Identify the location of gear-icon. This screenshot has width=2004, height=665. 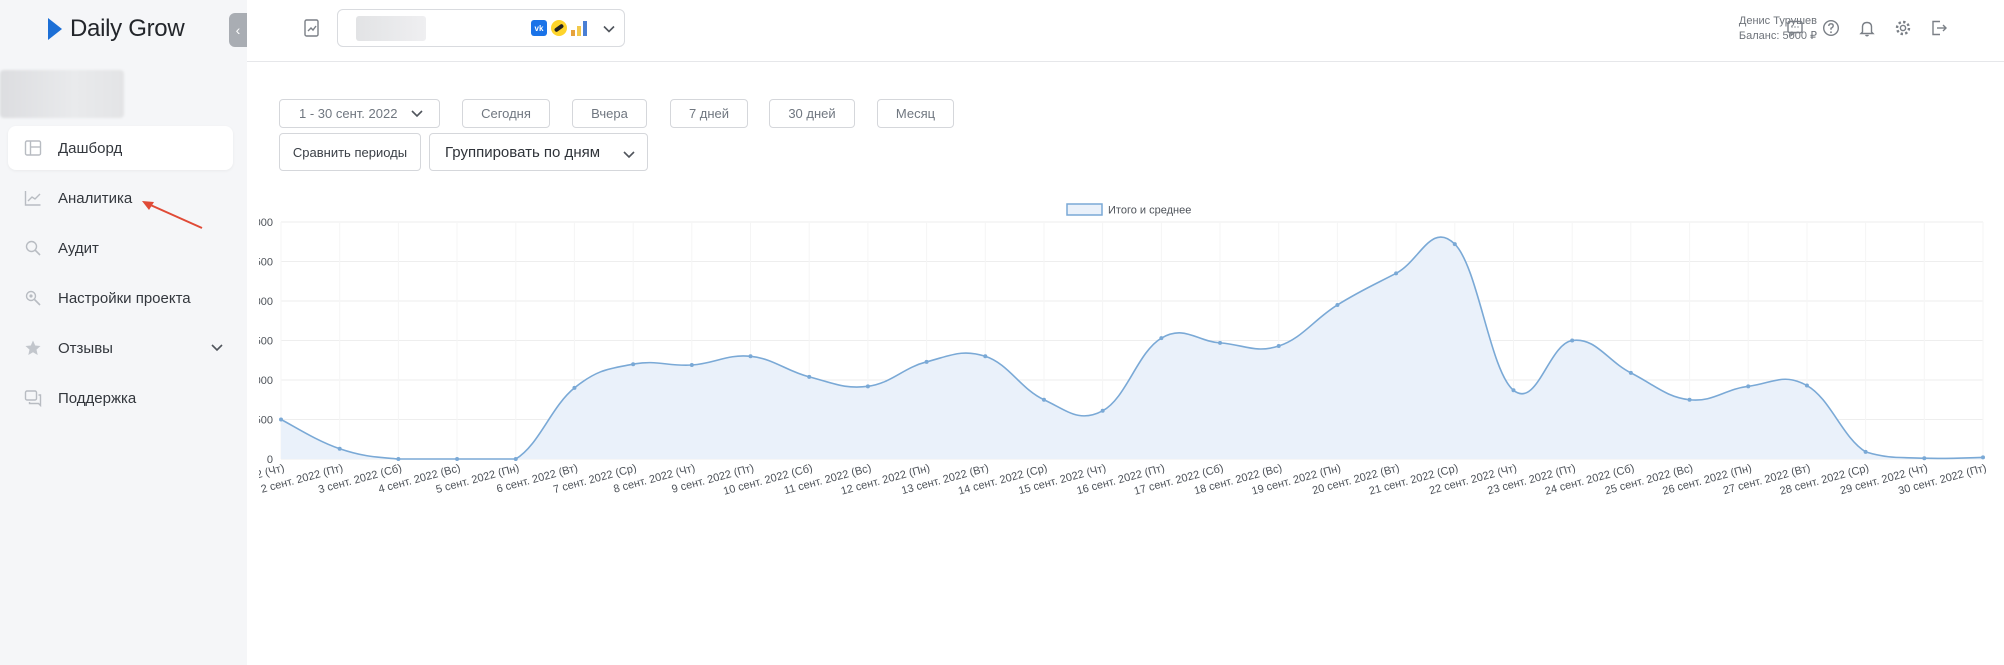
(1903, 28).